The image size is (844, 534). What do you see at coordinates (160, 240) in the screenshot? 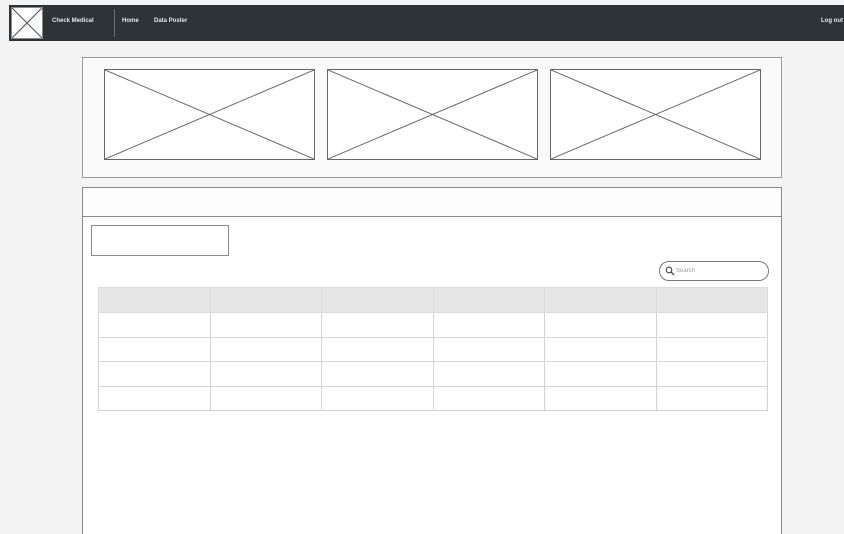
I see `text-box-placeholder` at bounding box center [160, 240].